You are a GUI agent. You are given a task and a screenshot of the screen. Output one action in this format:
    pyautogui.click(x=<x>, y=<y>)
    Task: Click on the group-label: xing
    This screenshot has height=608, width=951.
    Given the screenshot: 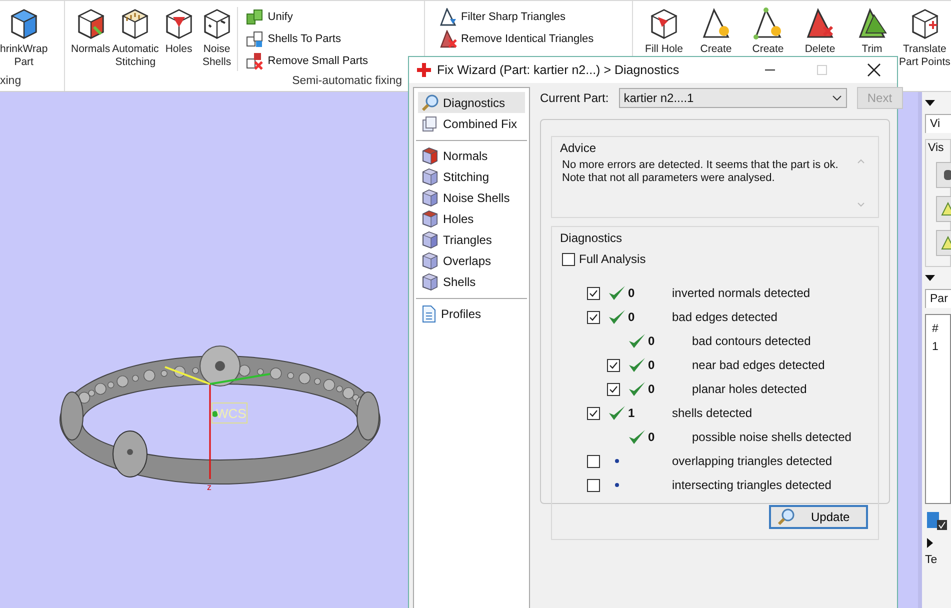 What is the action you would take?
    pyautogui.click(x=11, y=82)
    